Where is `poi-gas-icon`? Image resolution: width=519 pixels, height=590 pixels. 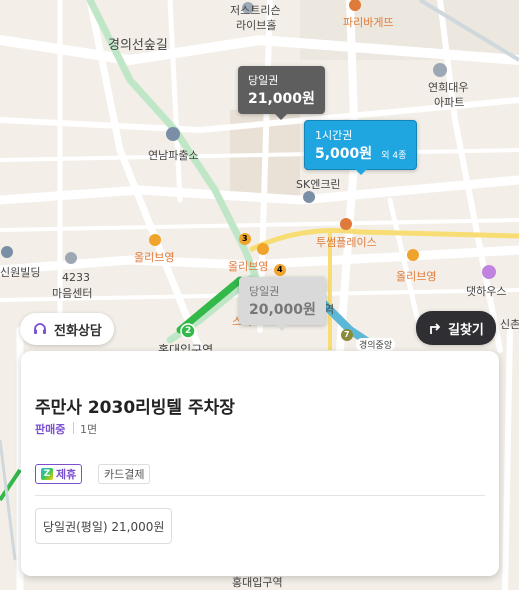
poi-gas-icon is located at coordinates (309, 197).